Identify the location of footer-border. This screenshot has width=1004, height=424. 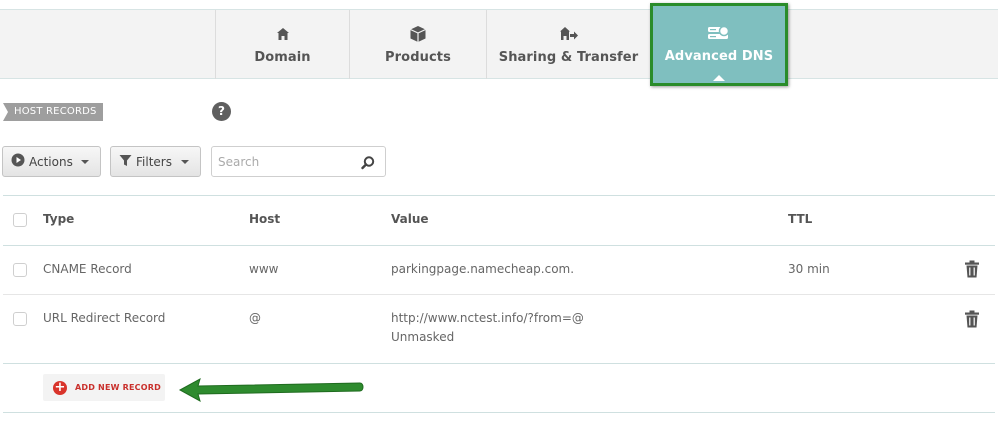
(499, 412).